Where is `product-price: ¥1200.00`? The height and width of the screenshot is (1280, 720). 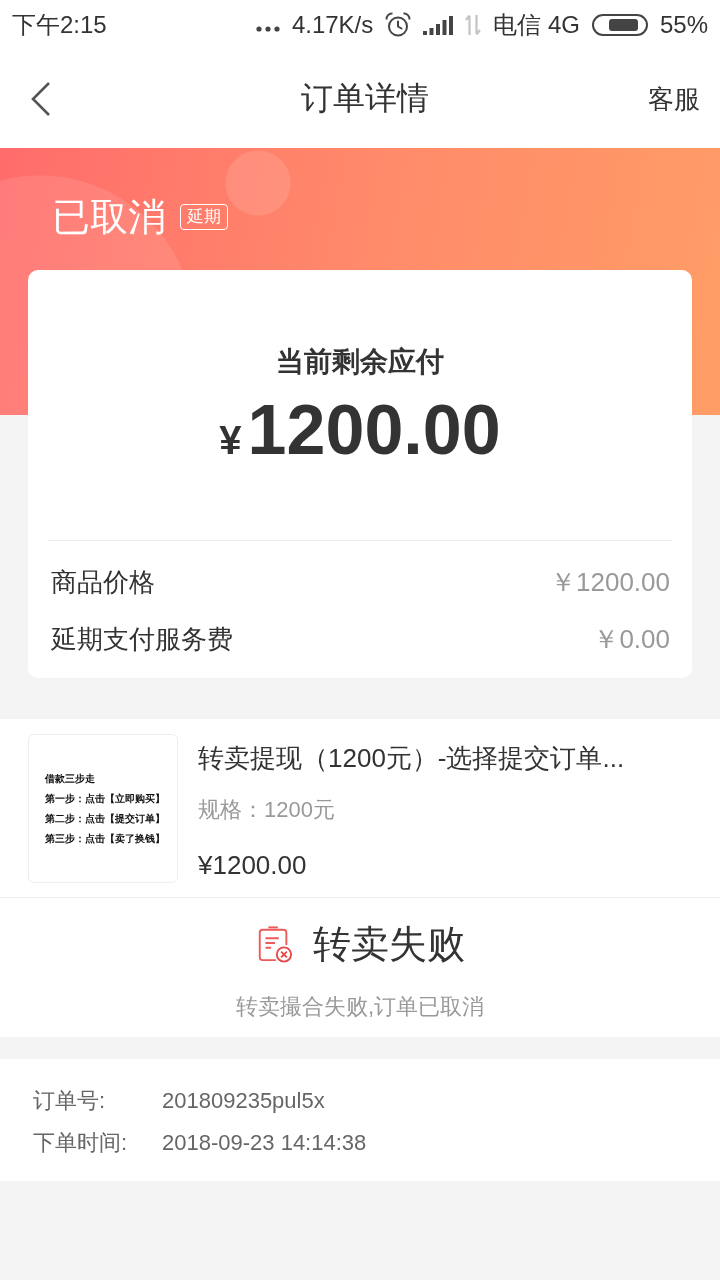
product-price: ¥1200.00 is located at coordinates (252, 865).